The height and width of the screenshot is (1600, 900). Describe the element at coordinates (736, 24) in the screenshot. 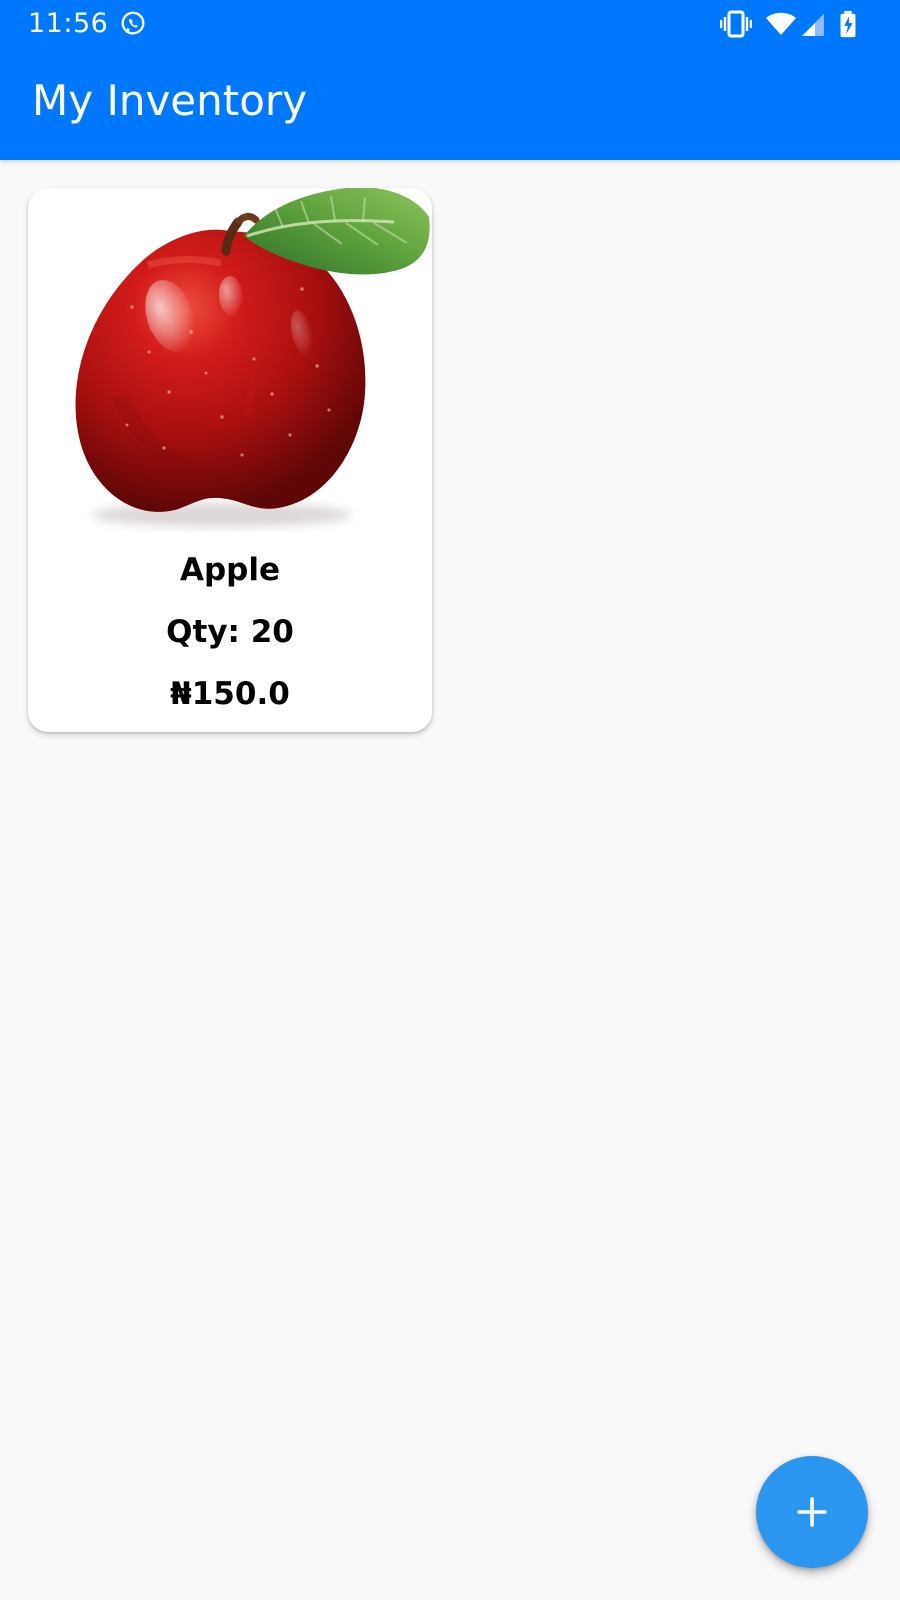

I see `vibrate-icon` at that location.